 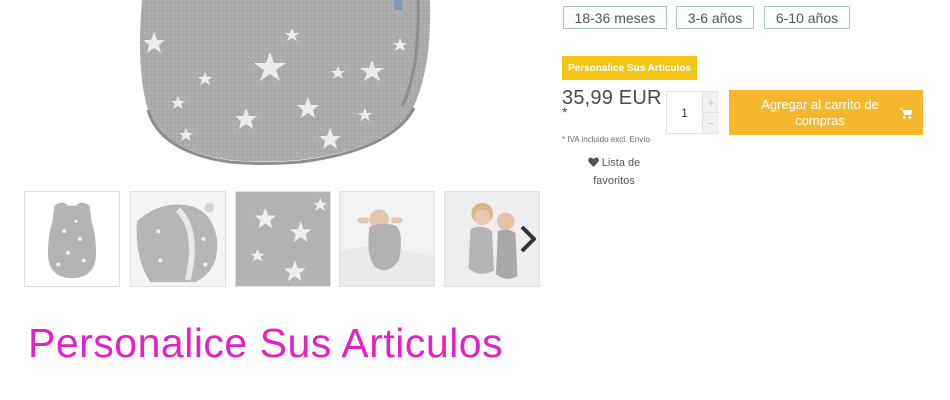 What do you see at coordinates (606, 139) in the screenshot?
I see `tax-note: * IVA incluido excl. Envío` at bounding box center [606, 139].